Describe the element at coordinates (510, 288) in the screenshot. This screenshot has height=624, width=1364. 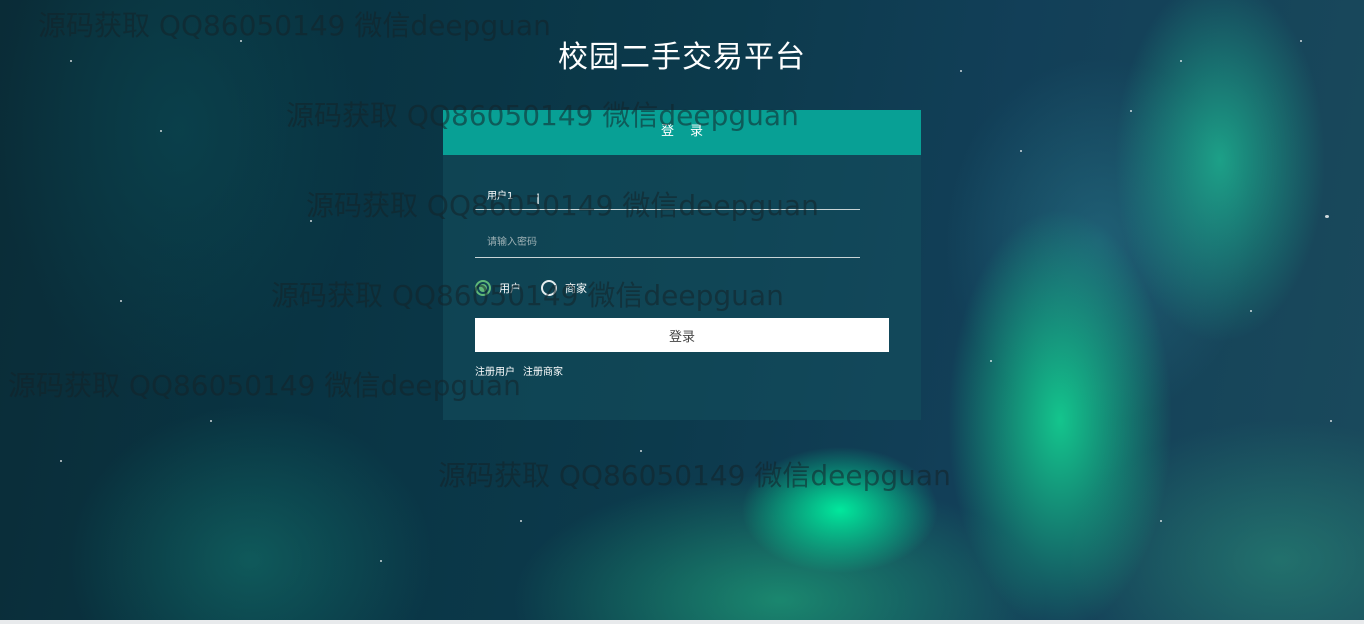
I see `role-radio-label: 用户` at that location.